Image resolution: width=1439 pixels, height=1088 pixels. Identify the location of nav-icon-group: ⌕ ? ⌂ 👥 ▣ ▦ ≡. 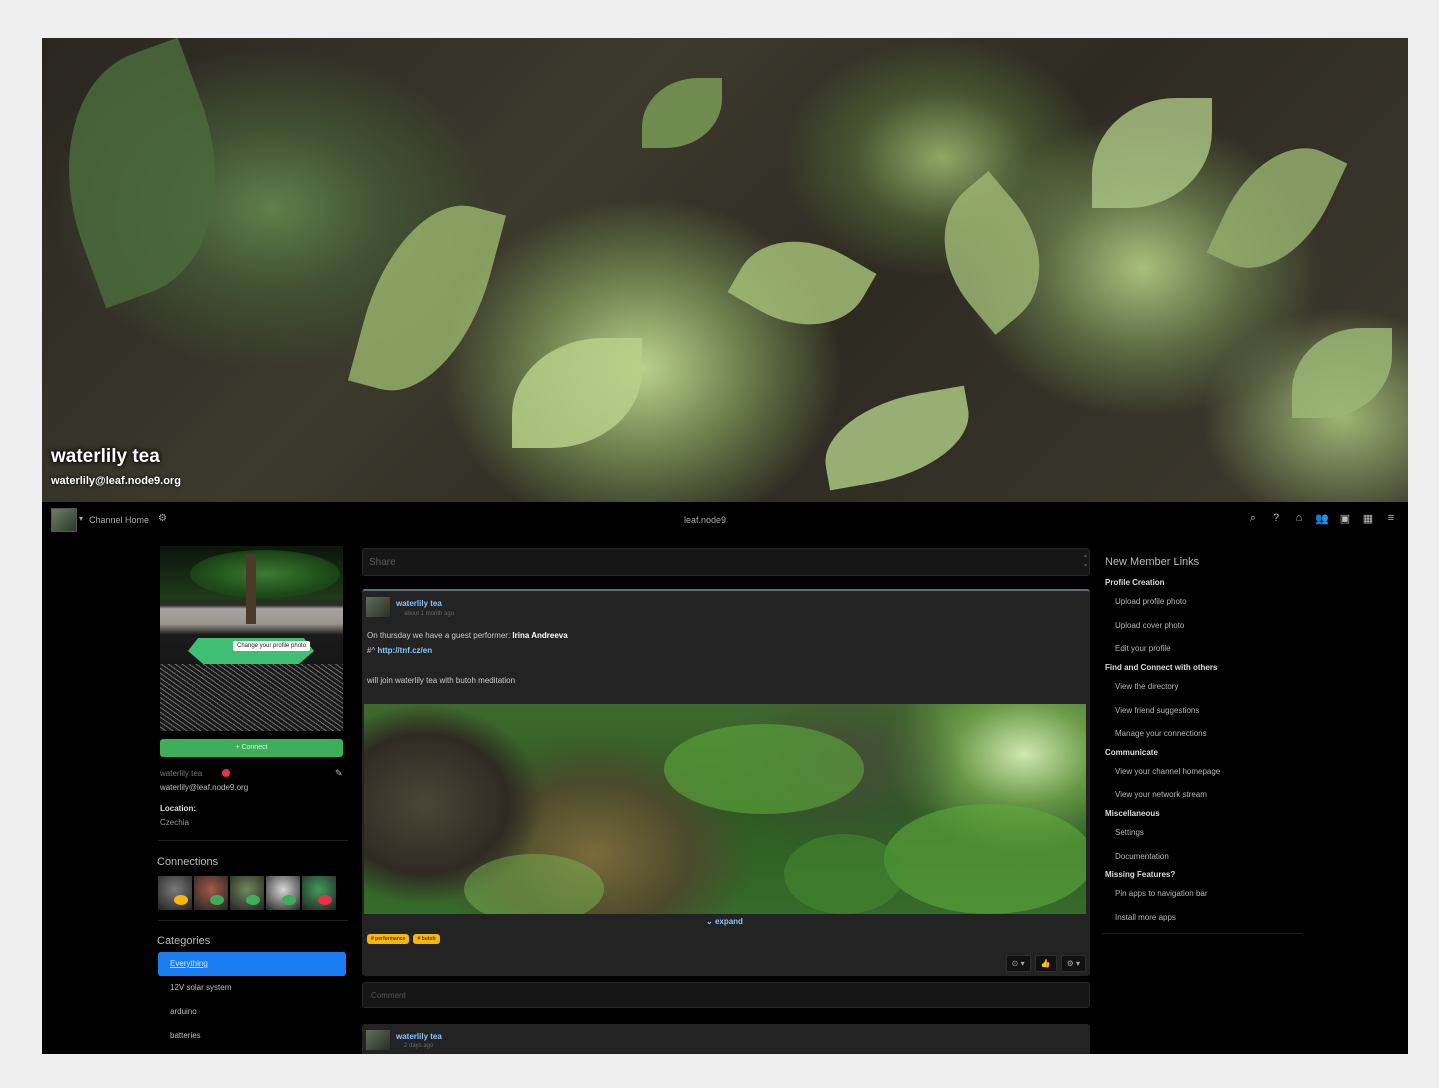
(1322, 518).